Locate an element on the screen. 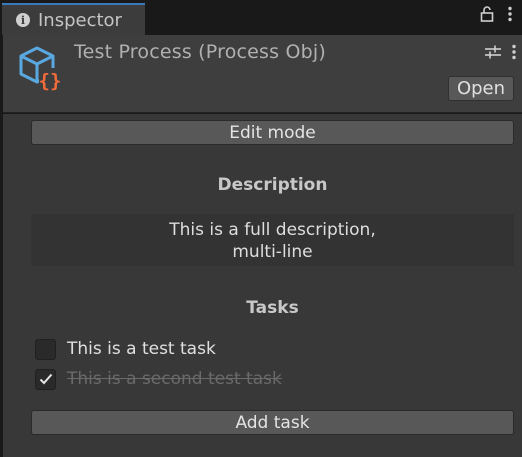 This screenshot has width=522, height=457. preset-sliders-icon is located at coordinates (493, 54).